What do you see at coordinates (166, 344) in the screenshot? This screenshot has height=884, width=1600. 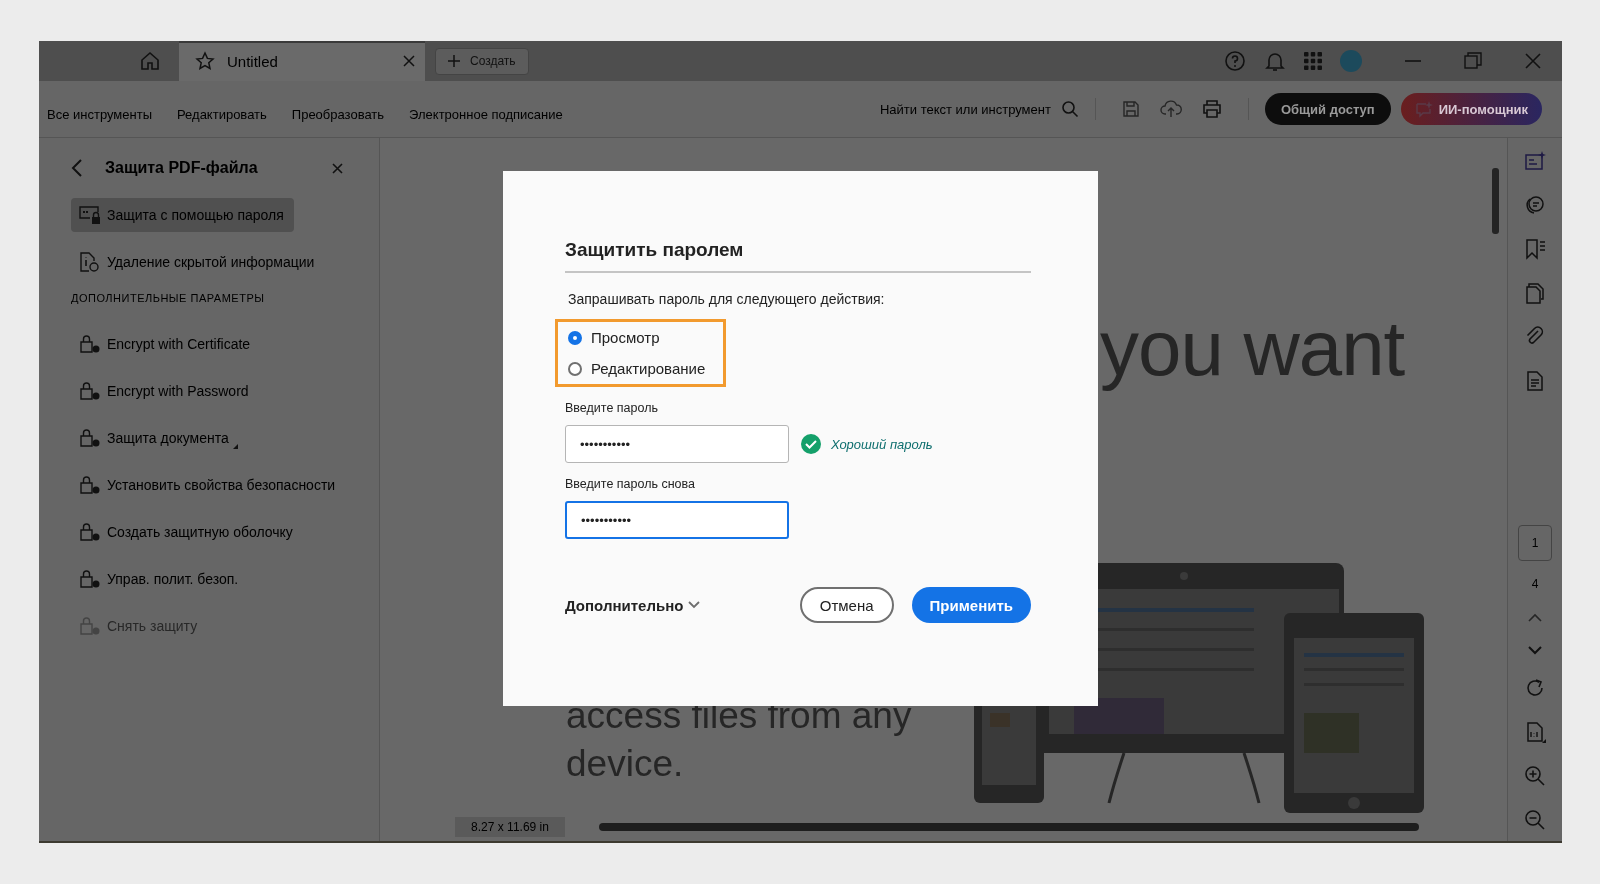 I see `tool-item: Encrypt with Certificate` at bounding box center [166, 344].